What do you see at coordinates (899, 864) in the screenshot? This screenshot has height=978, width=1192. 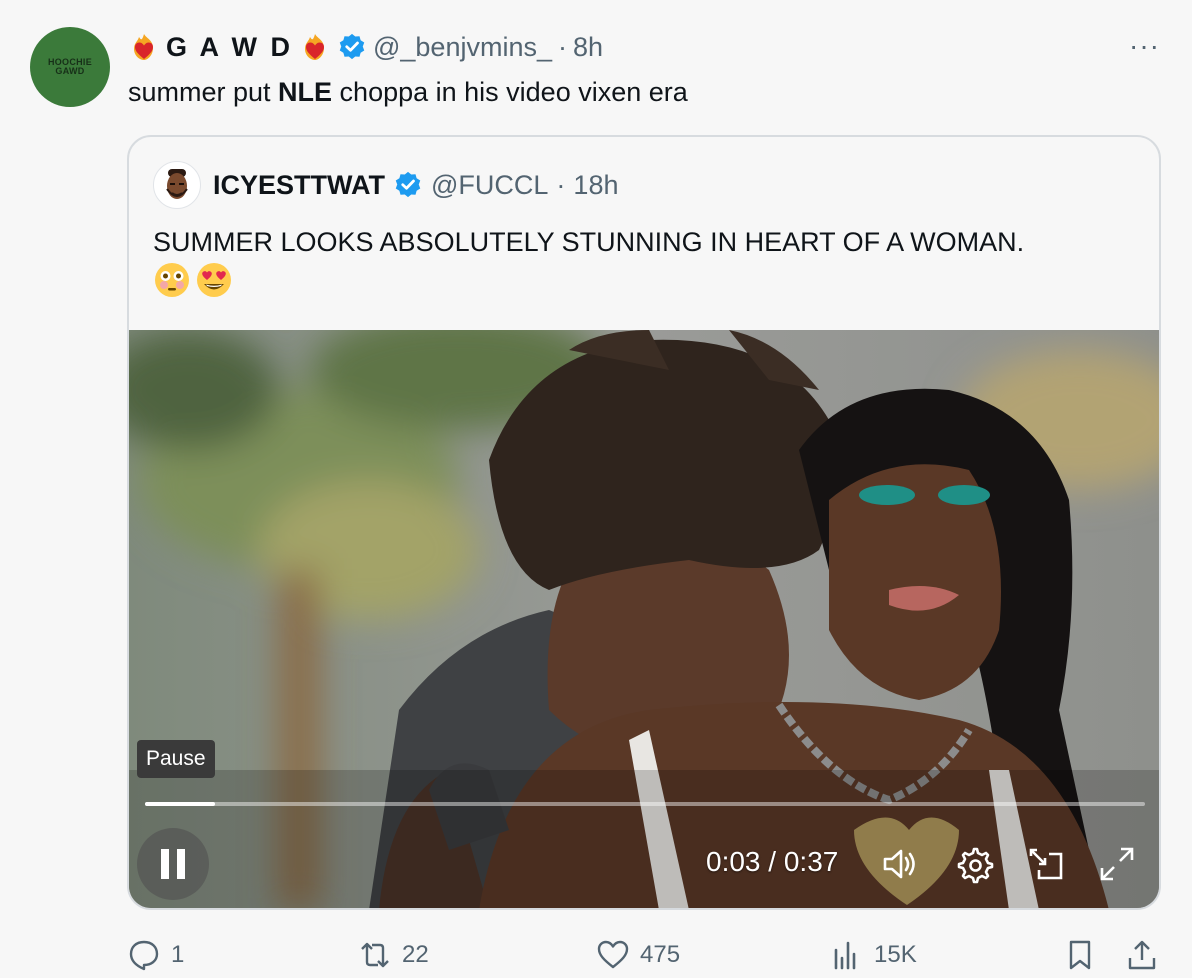 I see `volume-icon` at bounding box center [899, 864].